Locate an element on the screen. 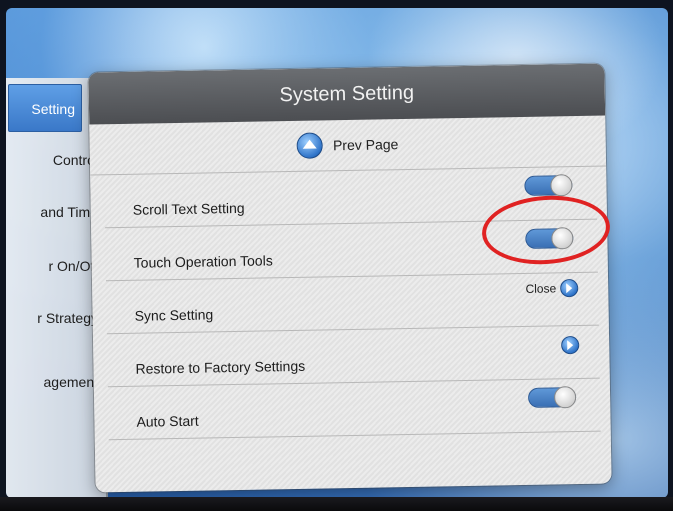  setting-label: Touch Operation Tools is located at coordinates (203, 261).